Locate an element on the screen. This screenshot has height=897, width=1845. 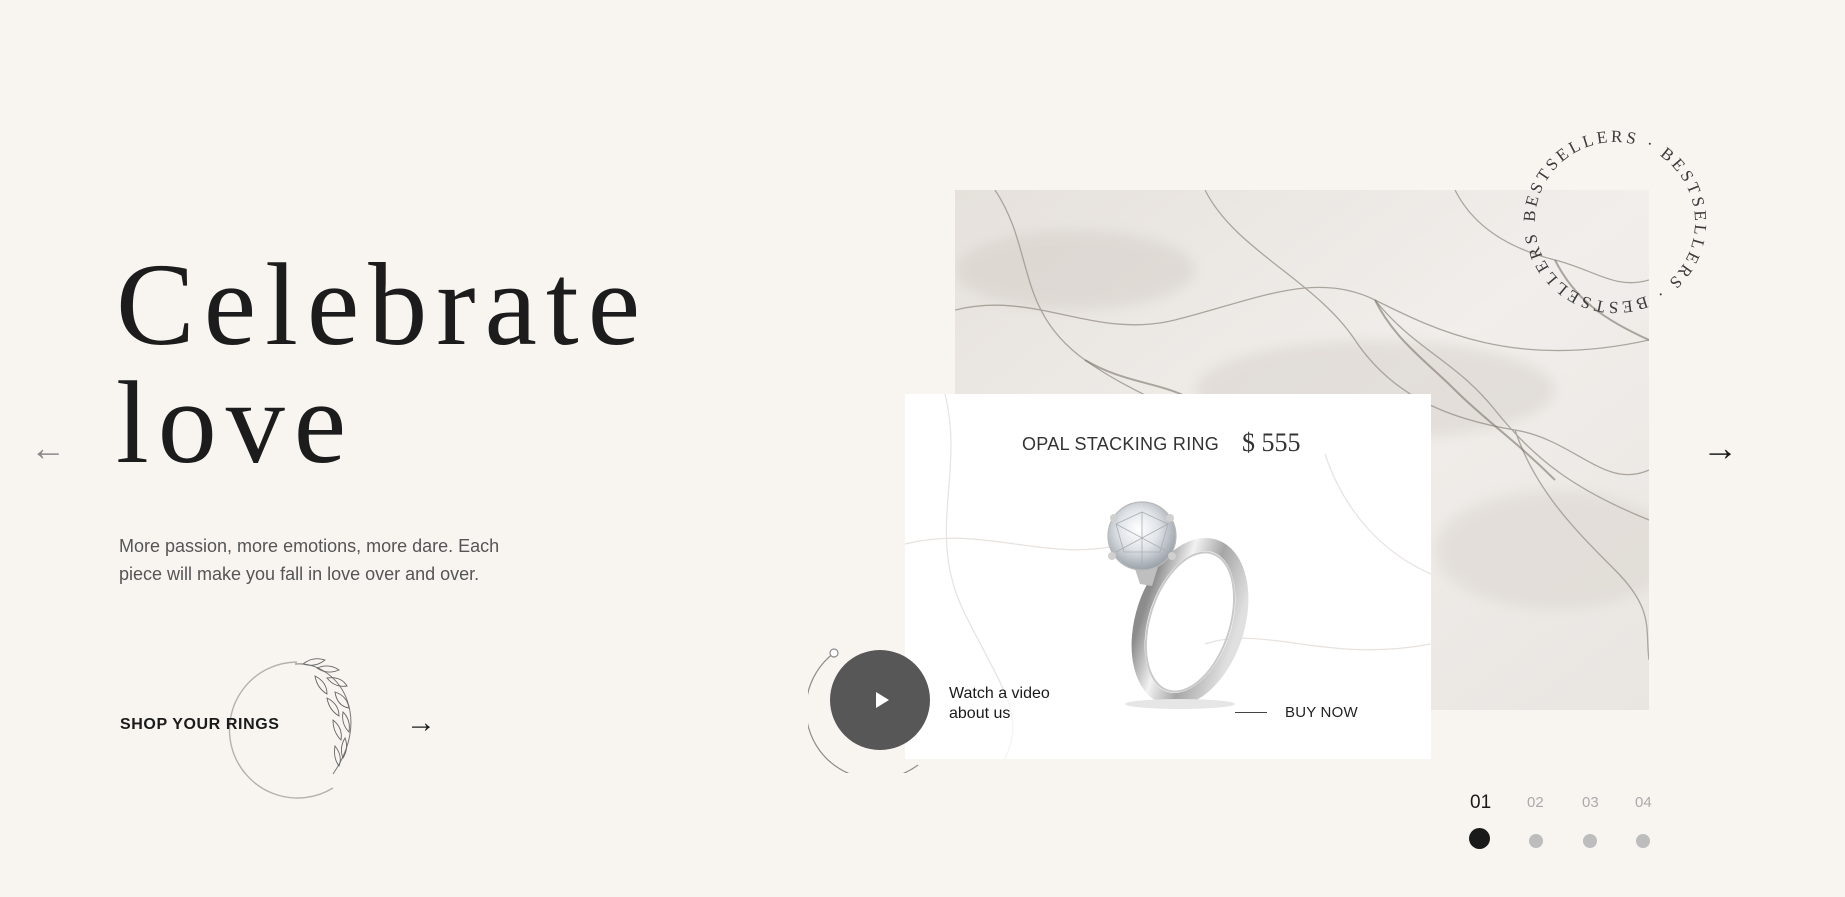
page-number-01: 01 is located at coordinates (1480, 803).